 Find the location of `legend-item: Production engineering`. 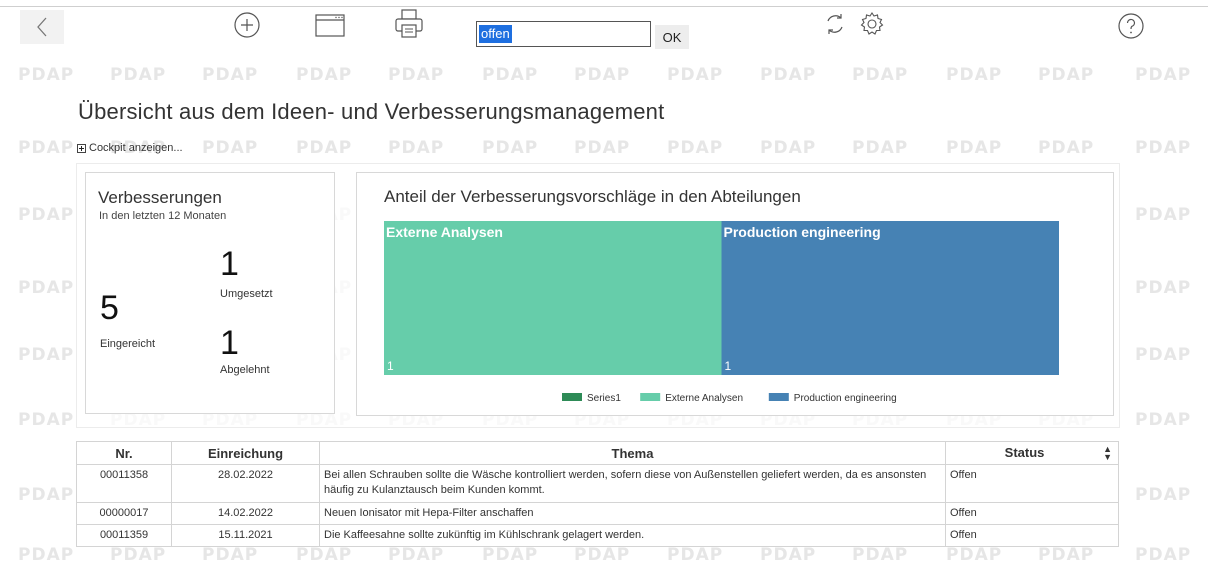

legend-item: Production engineering is located at coordinates (845, 398).